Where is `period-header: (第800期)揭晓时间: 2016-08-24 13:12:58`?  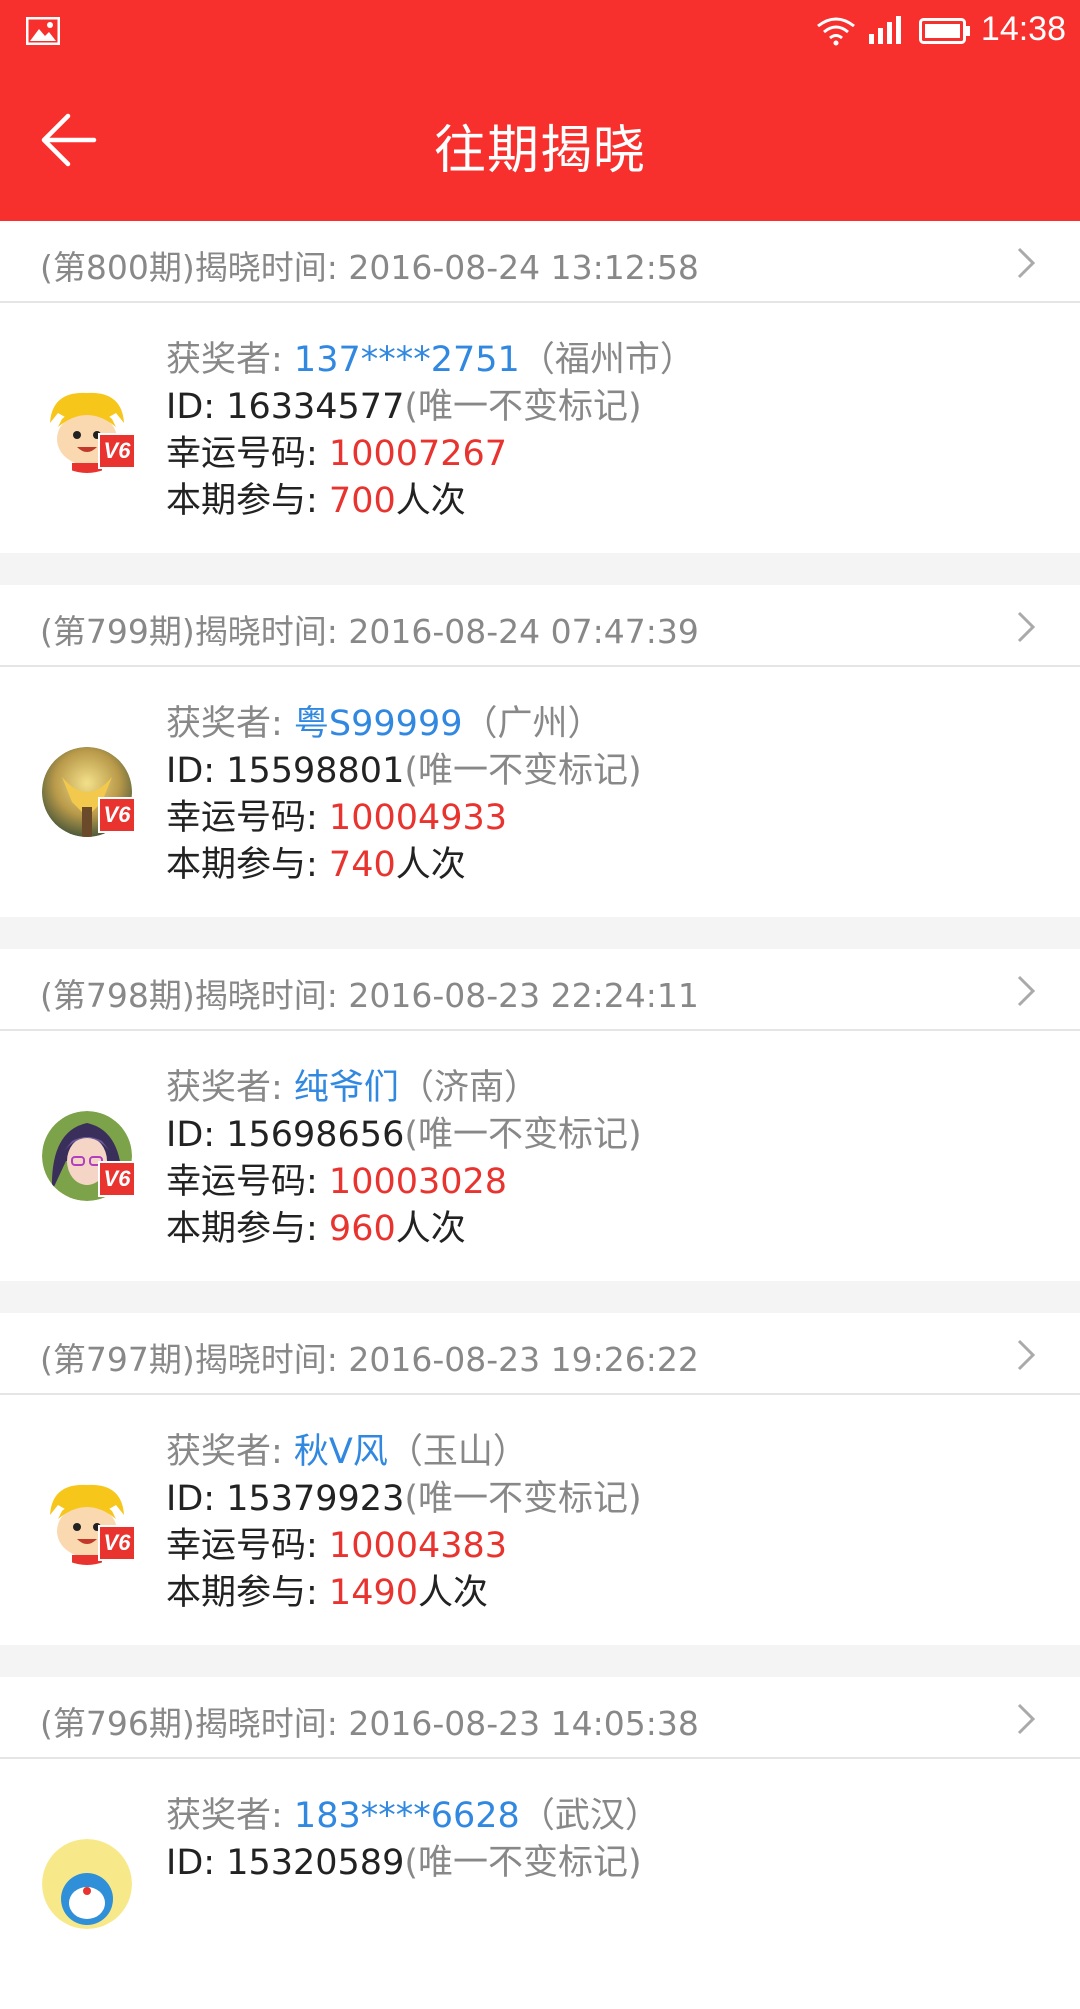
period-header: (第800期)揭晓时间: 2016-08-24 13:12:58 is located at coordinates (540, 262).